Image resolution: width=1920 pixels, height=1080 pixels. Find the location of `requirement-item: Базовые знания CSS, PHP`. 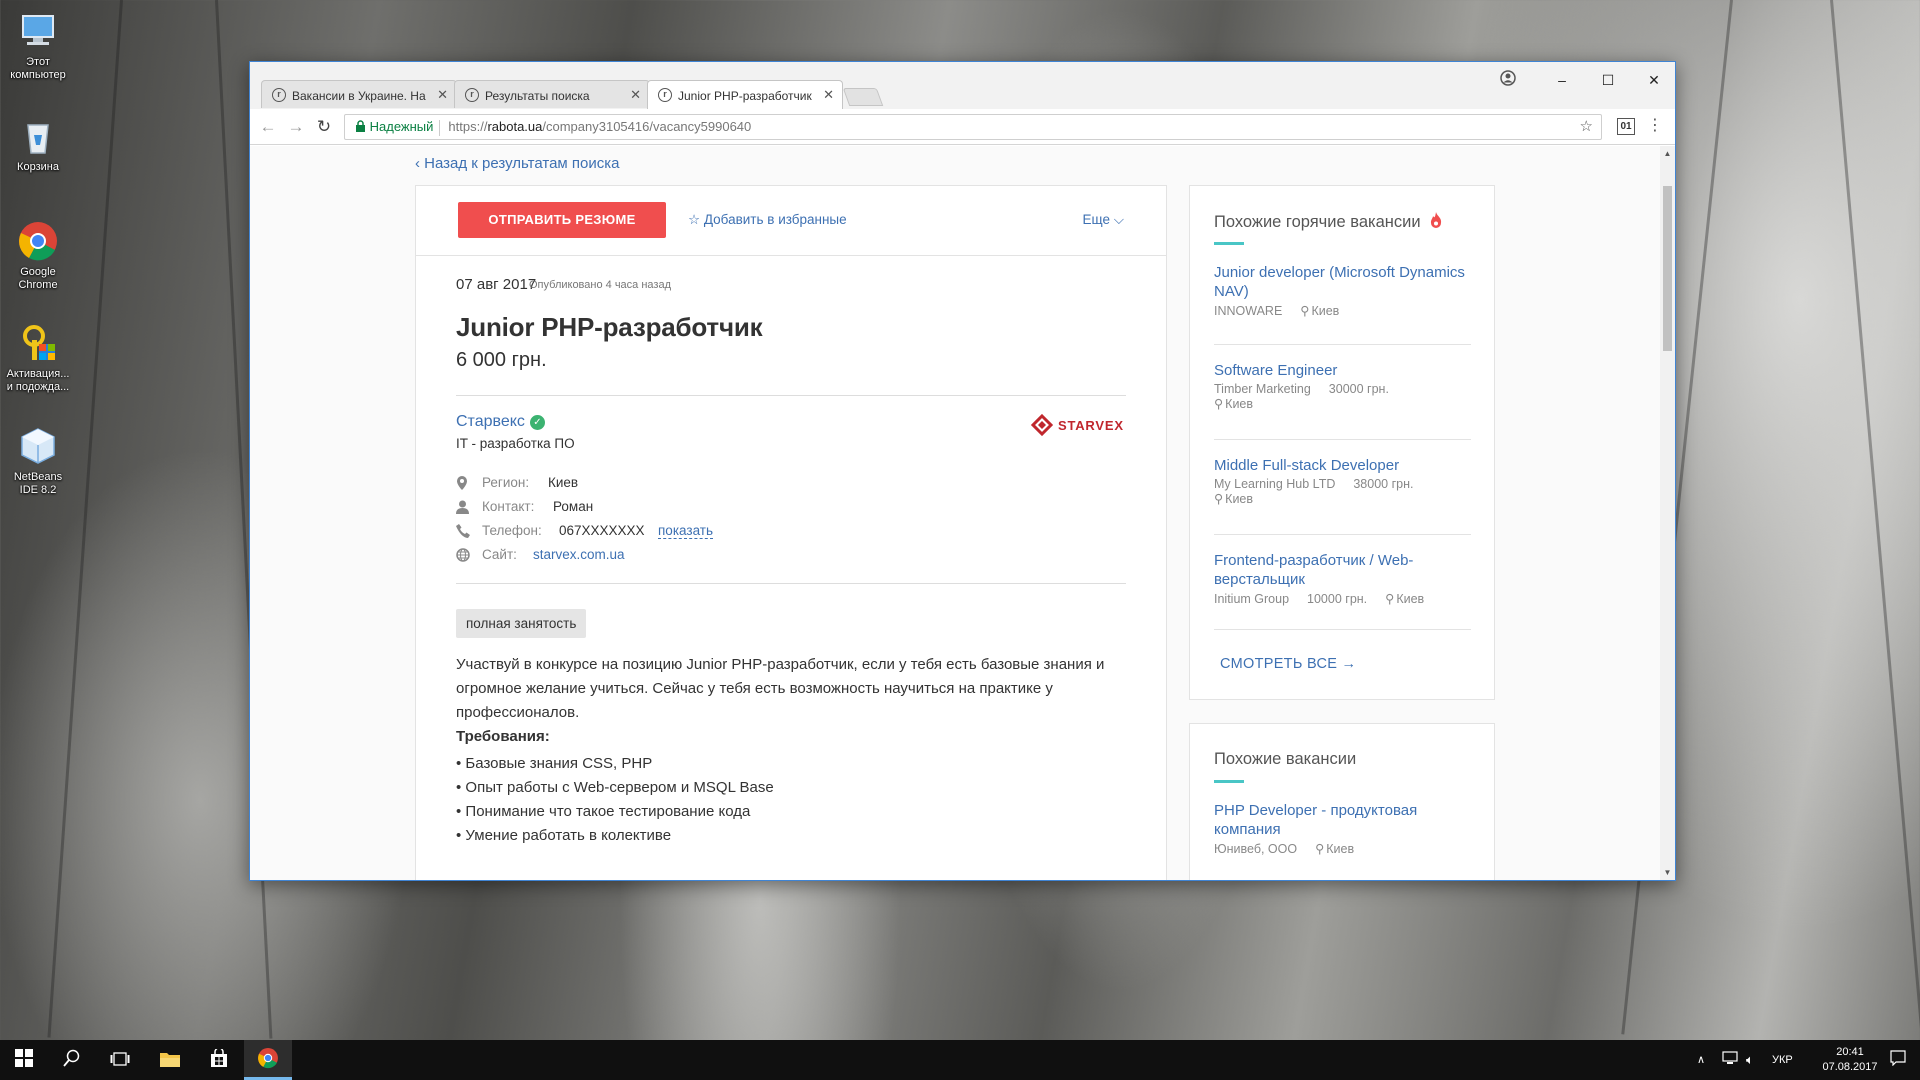

requirement-item: Базовые знания CSS, PHP is located at coordinates (615, 764).